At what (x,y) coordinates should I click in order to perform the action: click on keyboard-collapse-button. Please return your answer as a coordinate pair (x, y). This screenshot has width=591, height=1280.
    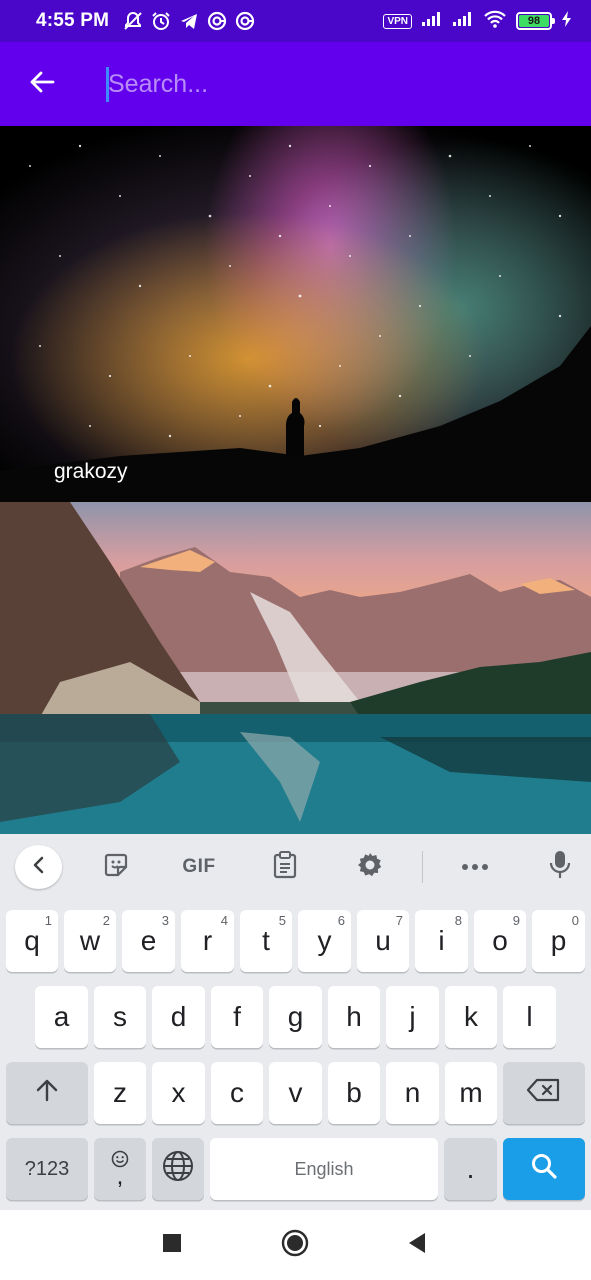
    Looking at the image, I should click on (38, 867).